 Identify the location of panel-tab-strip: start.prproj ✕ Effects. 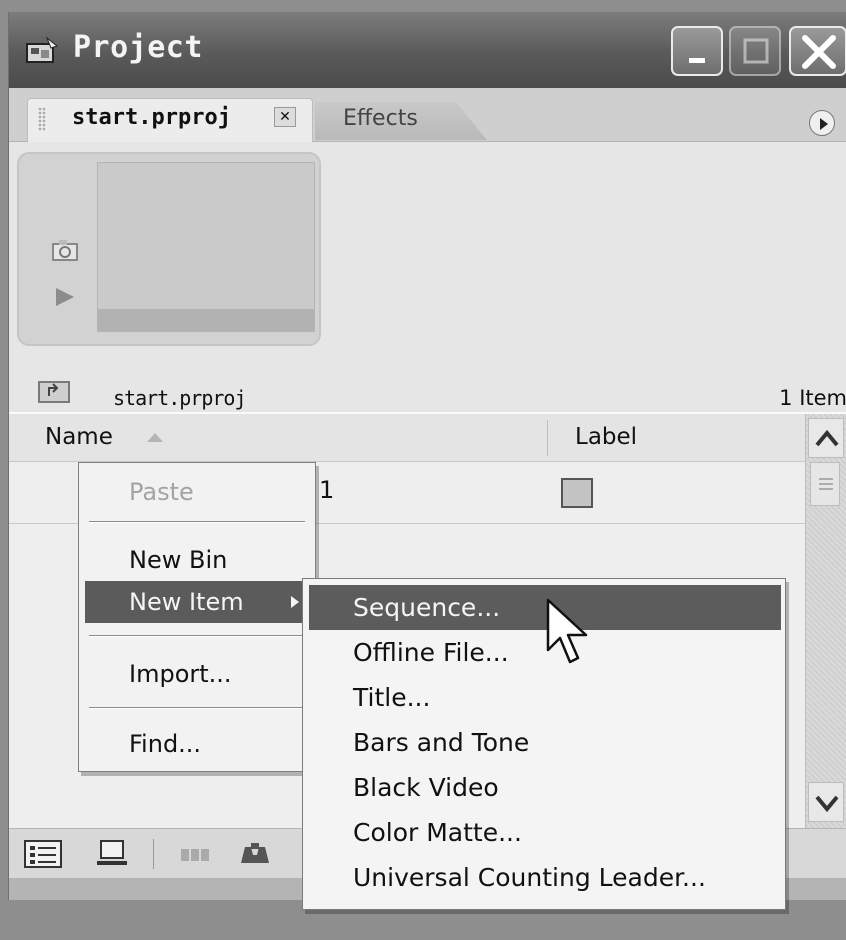
(427, 116).